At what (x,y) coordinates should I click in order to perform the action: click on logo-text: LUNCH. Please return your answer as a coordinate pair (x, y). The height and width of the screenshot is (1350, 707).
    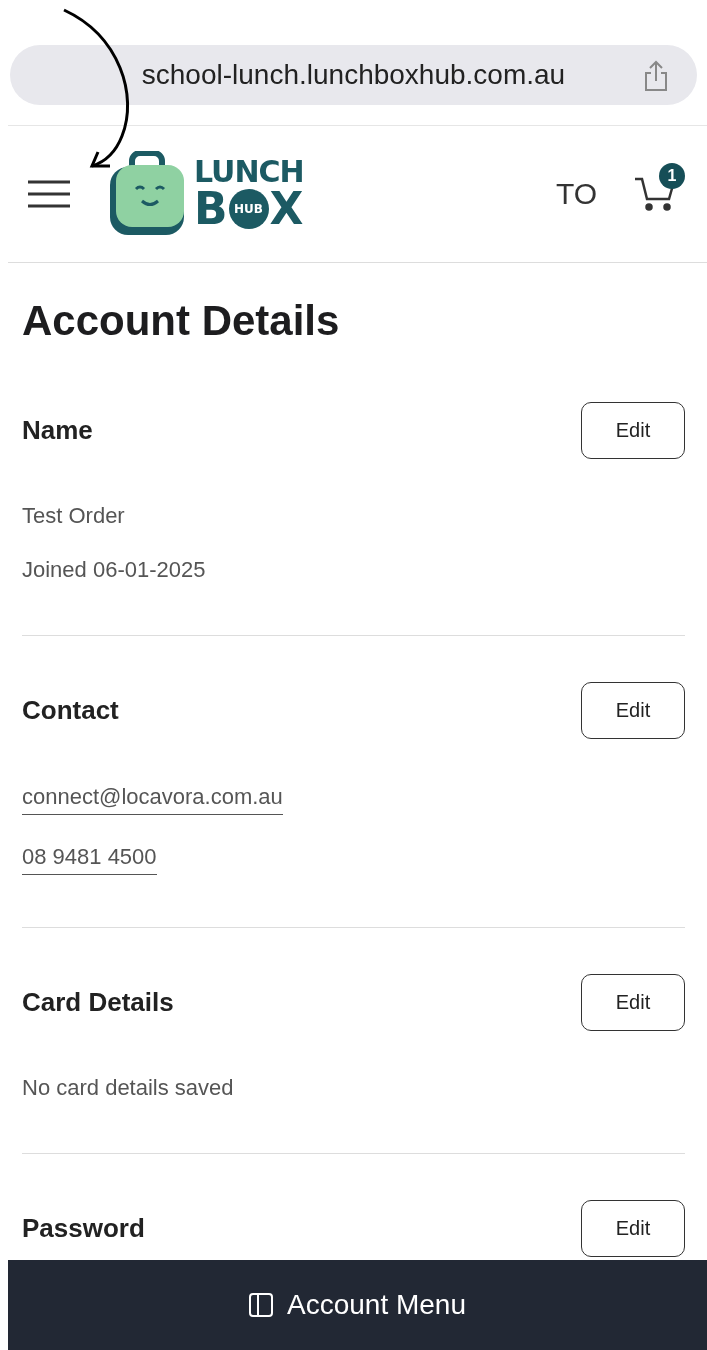
    Looking at the image, I should click on (249, 172).